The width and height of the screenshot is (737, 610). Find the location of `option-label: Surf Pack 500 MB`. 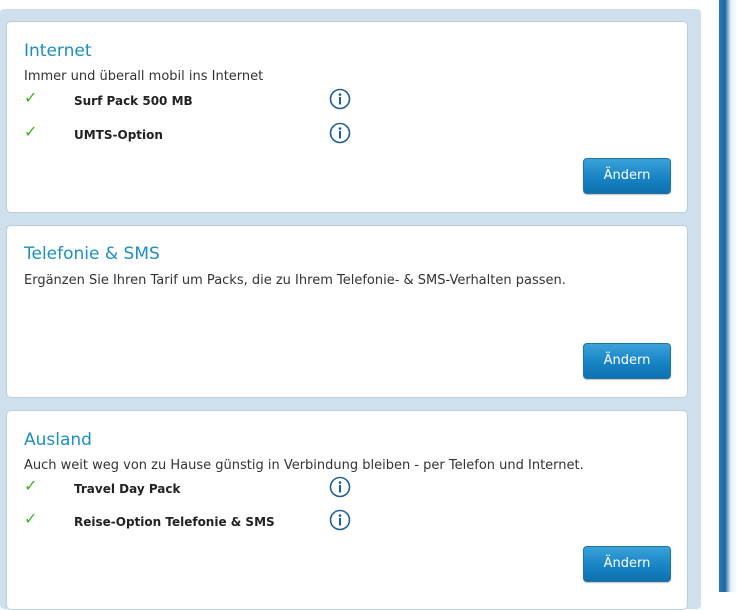

option-label: Surf Pack 500 MB is located at coordinates (133, 101).